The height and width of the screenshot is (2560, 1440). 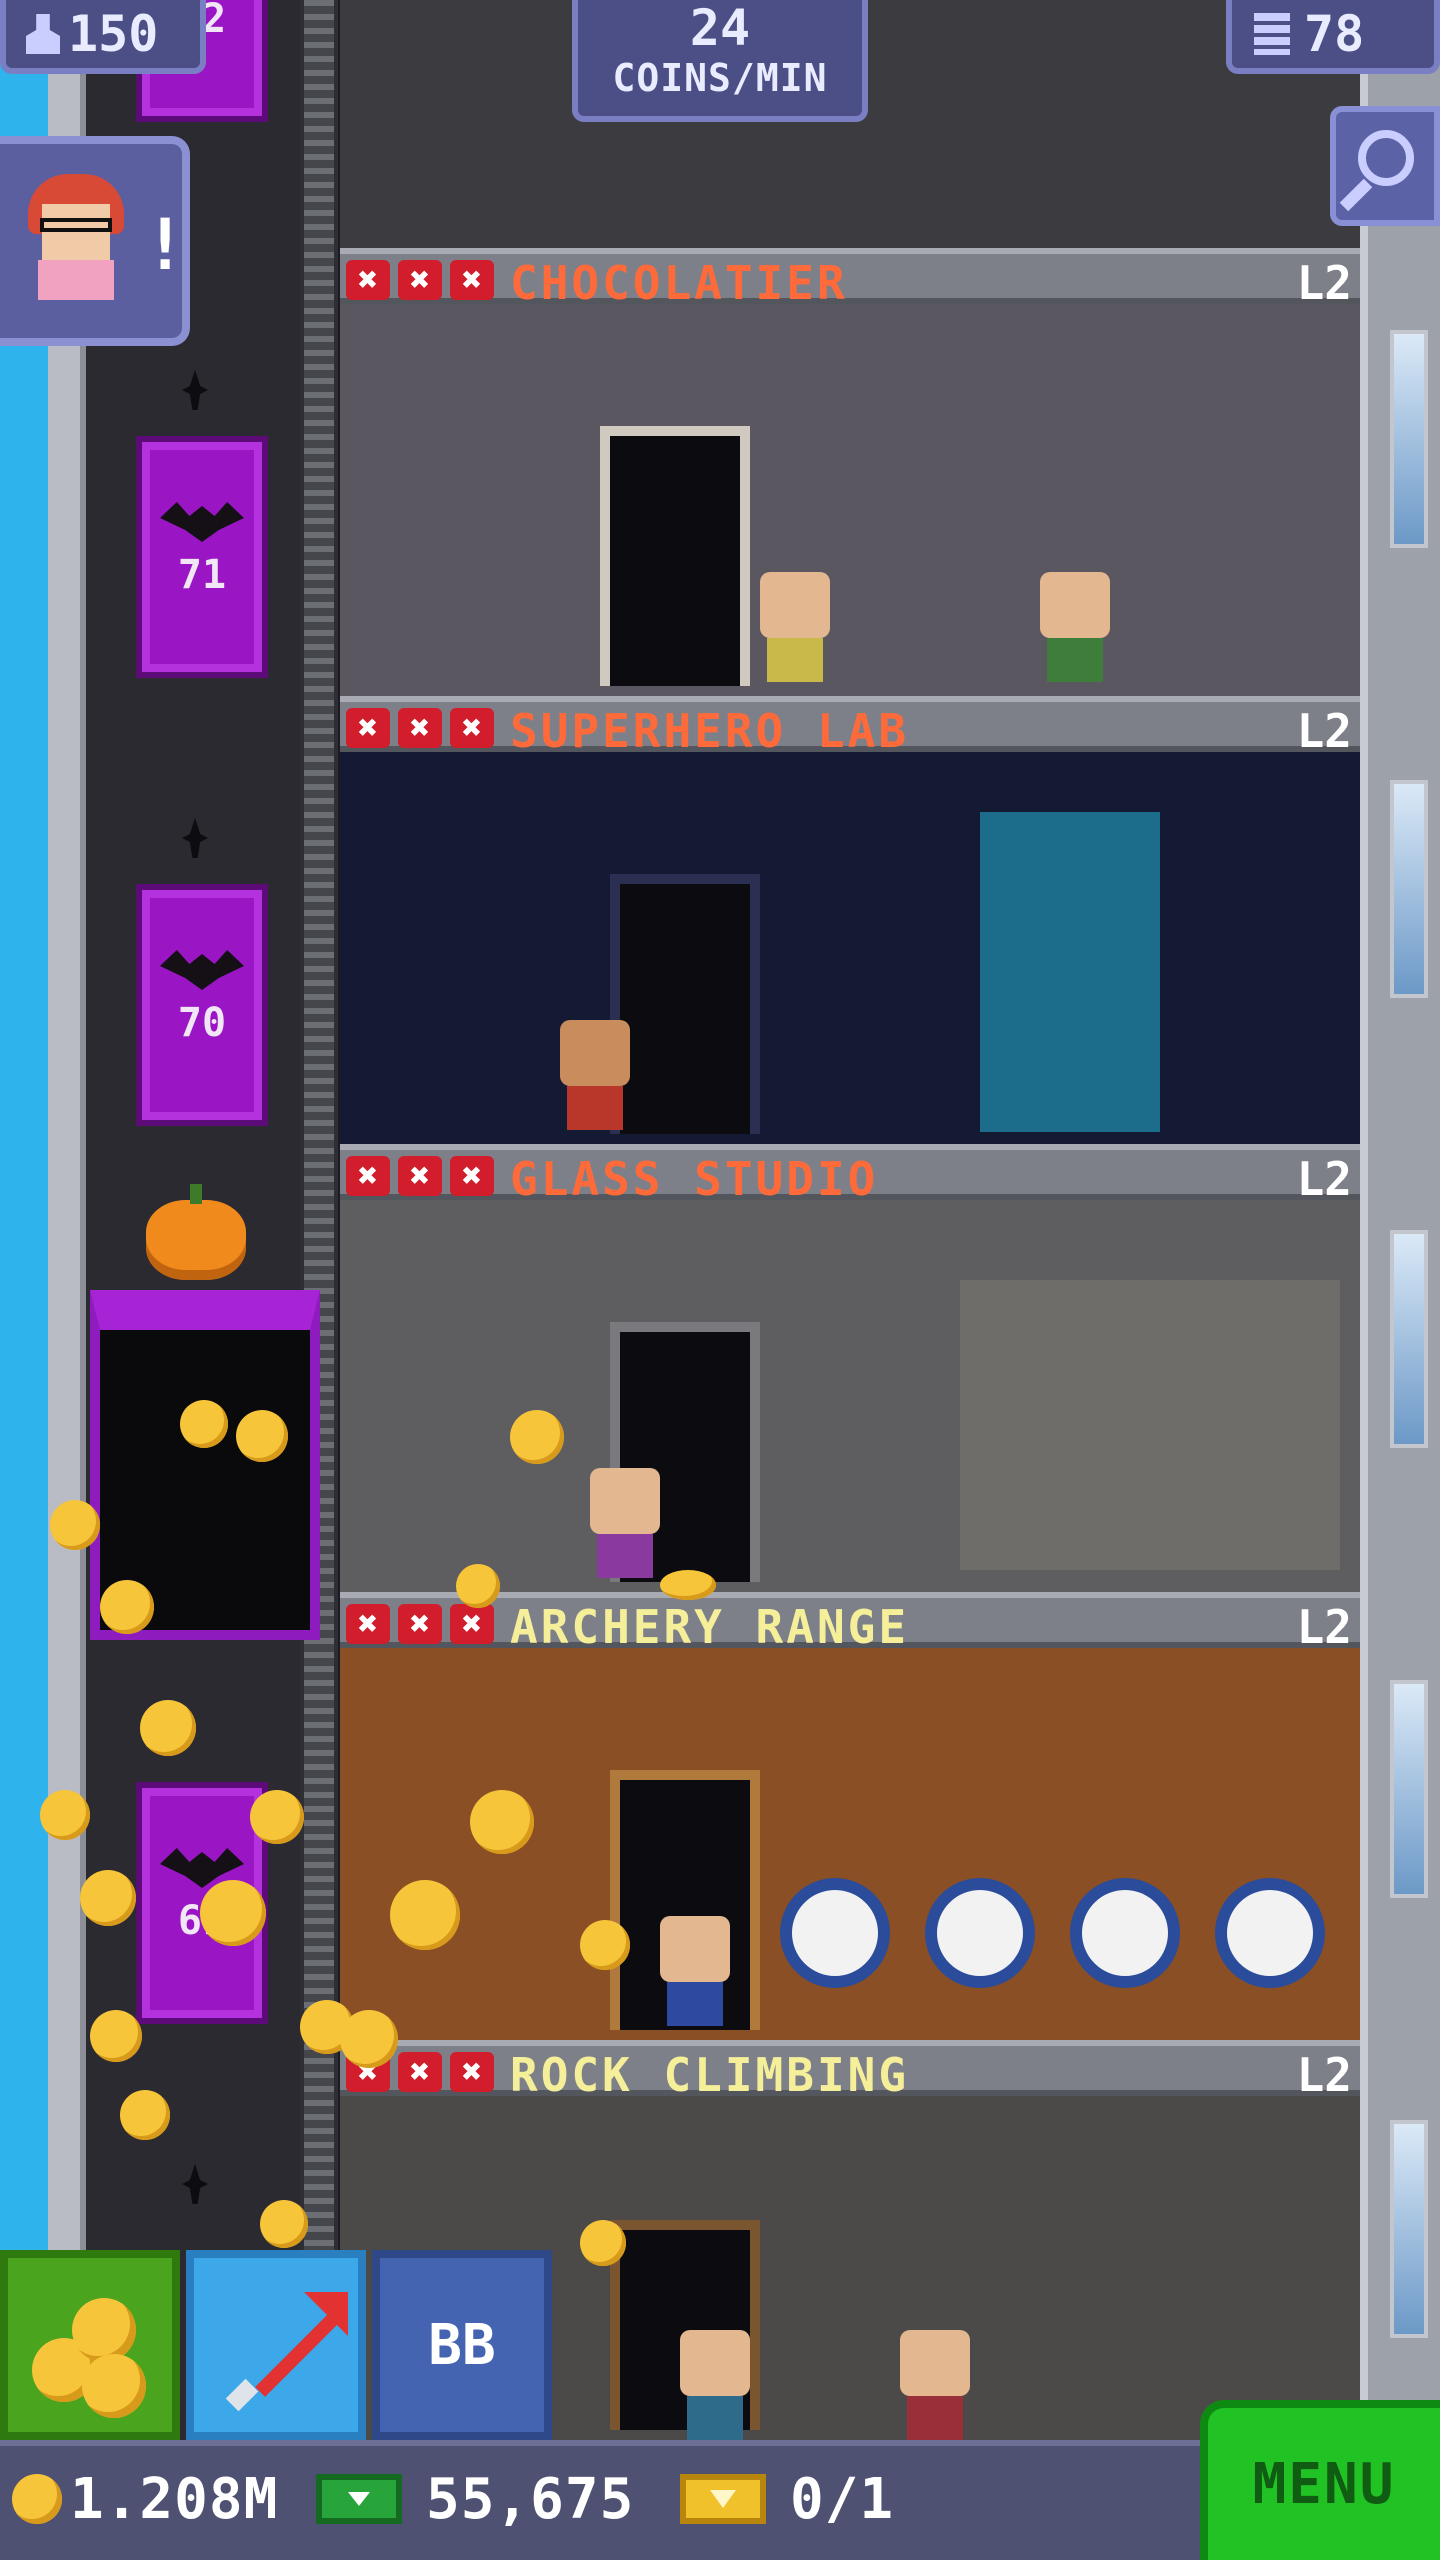 I want to click on bitbook-button: BB, so click(x=462, y=2345).